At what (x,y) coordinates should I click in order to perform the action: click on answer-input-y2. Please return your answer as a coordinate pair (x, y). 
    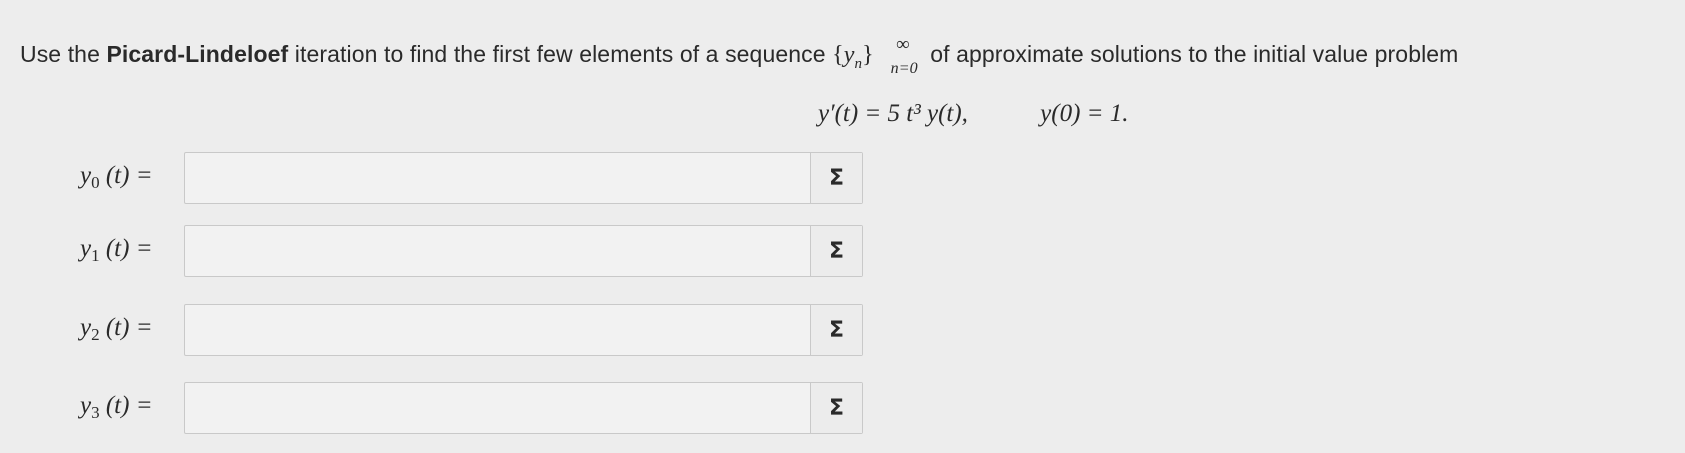
    Looking at the image, I should click on (497, 330).